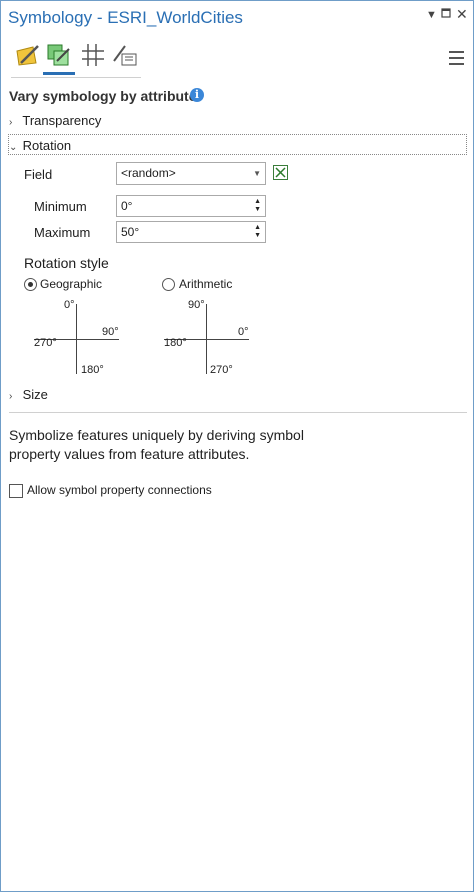 The width and height of the screenshot is (474, 892). I want to click on maximum-label: Maximum, so click(62, 232).